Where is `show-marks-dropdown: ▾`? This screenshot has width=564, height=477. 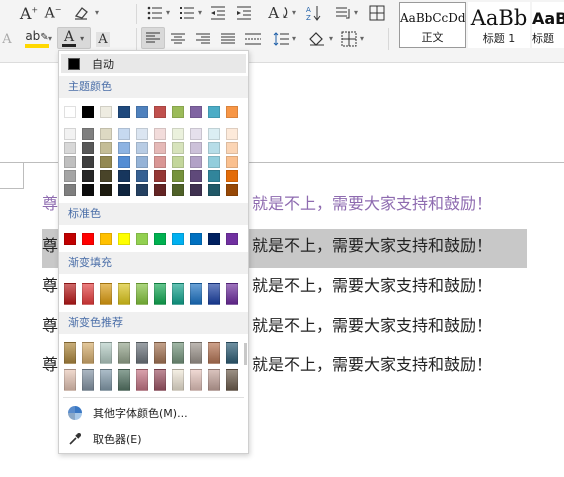 show-marks-dropdown: ▾ is located at coordinates (356, 12).